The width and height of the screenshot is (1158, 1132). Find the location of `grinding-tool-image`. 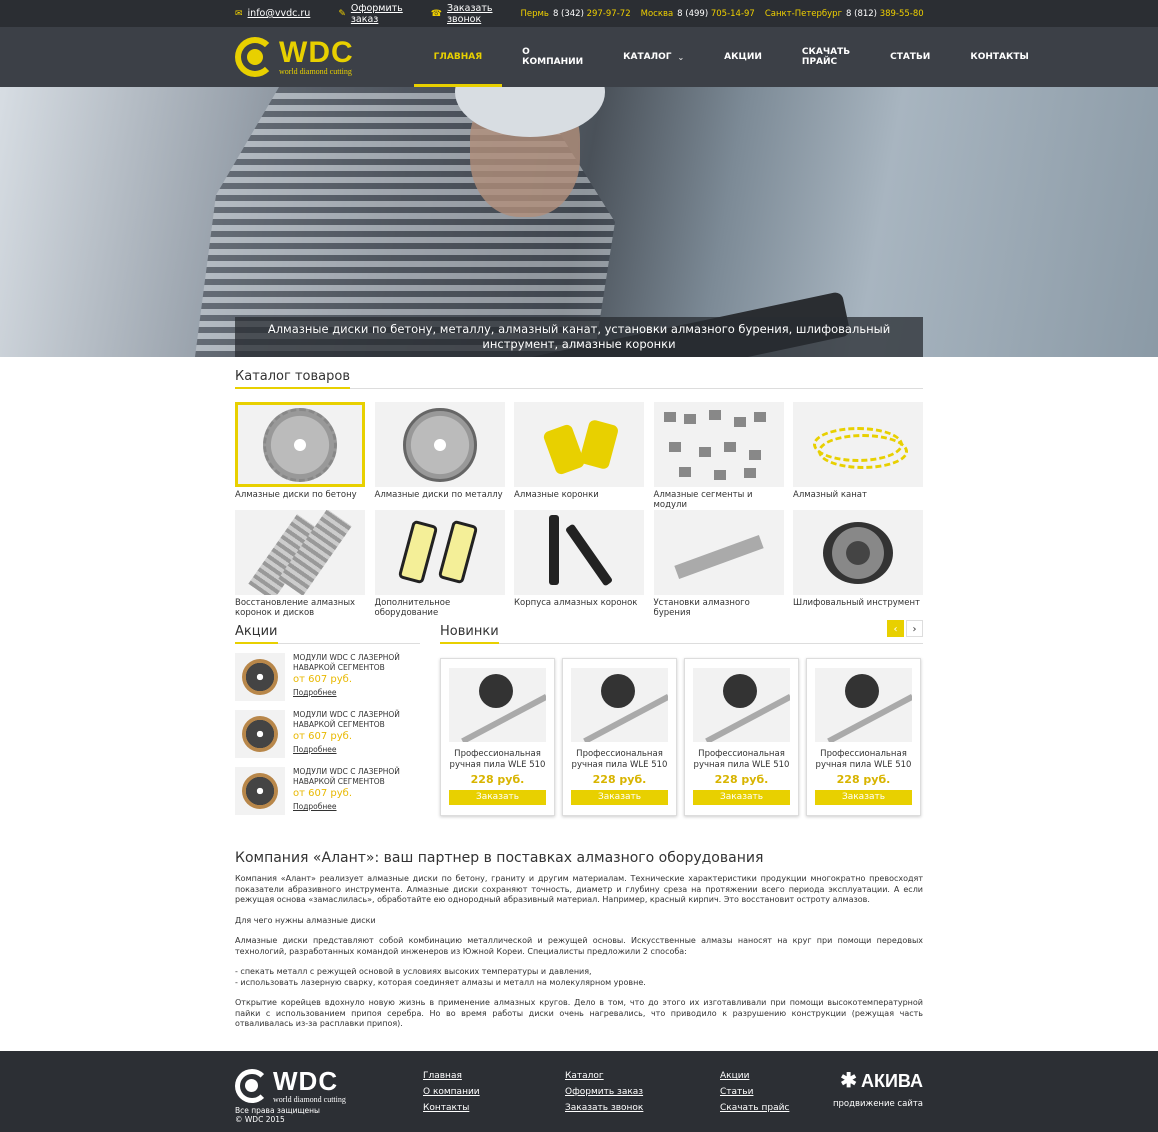

grinding-tool-image is located at coordinates (858, 552).